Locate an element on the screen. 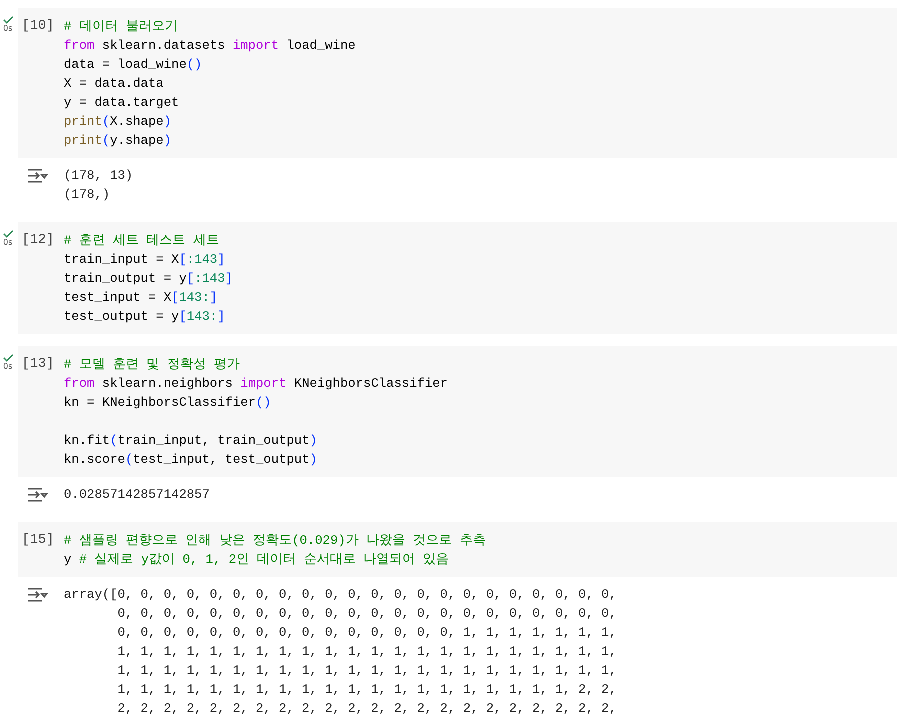 This screenshot has width=898, height=721. output-line: 0, 0, 0, 0, 0, 0, 0, 0, 0, 0, 0, 0, 0, 0, 0, 0, 0, 0, 0, 0, 0, 0, is located at coordinates (366, 614).